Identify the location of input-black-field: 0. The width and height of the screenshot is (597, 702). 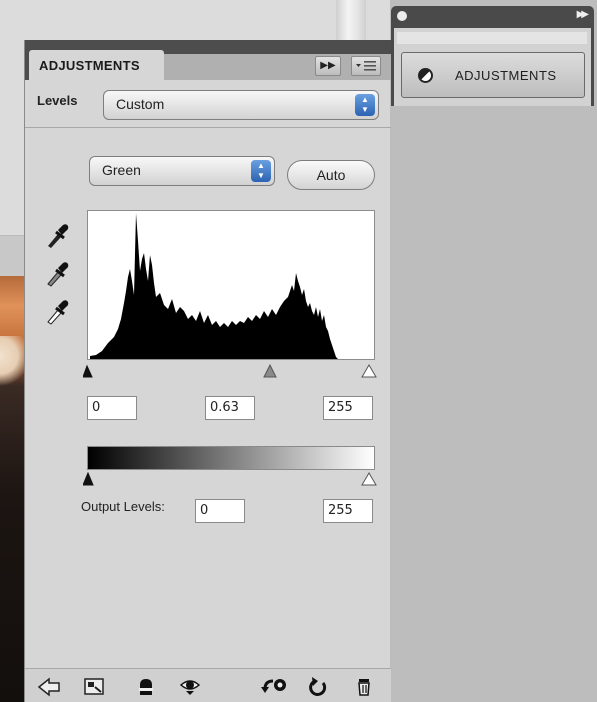
(112, 408).